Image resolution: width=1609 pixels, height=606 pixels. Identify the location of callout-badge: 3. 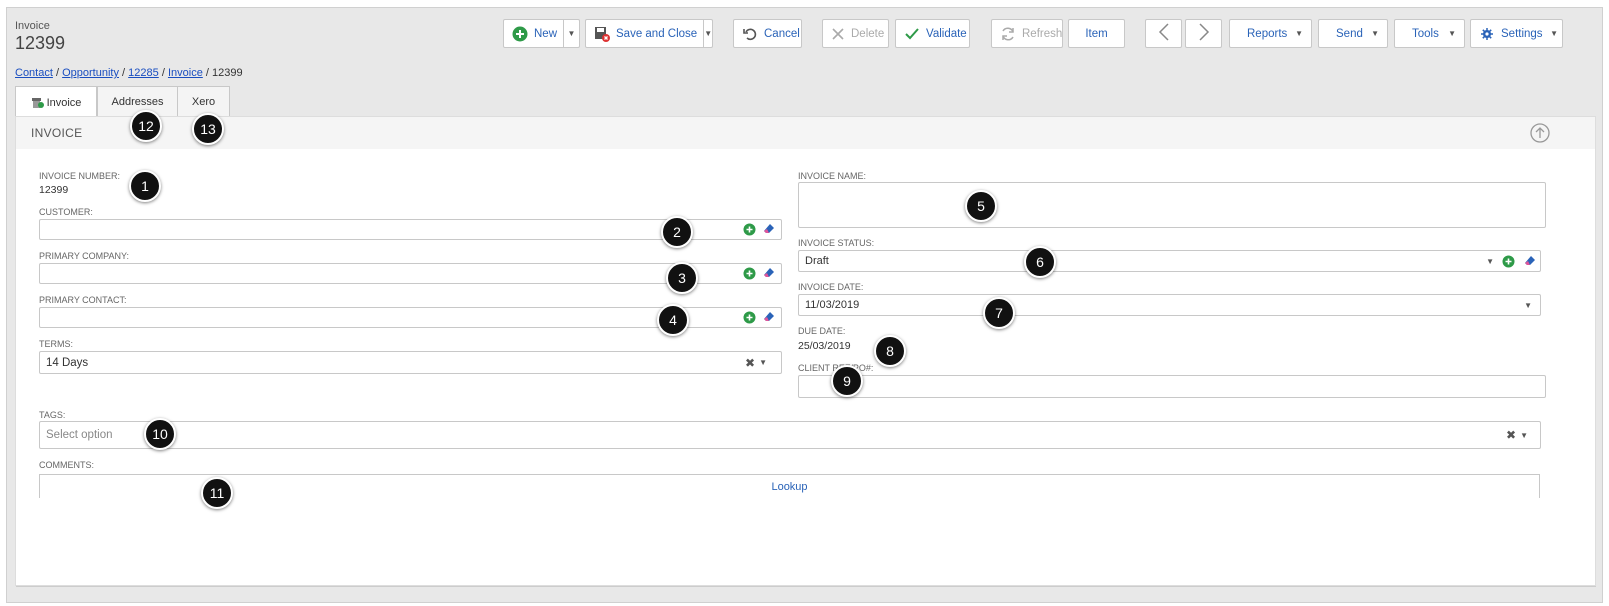
(682, 278).